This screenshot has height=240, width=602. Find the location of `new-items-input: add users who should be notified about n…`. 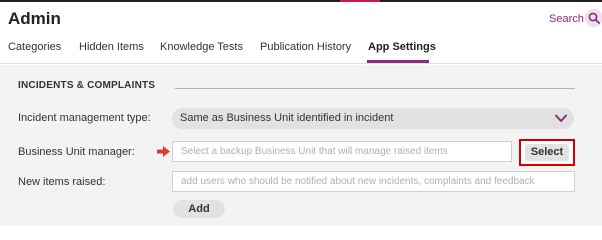

new-items-input: add users who should be notified about n… is located at coordinates (373, 181).